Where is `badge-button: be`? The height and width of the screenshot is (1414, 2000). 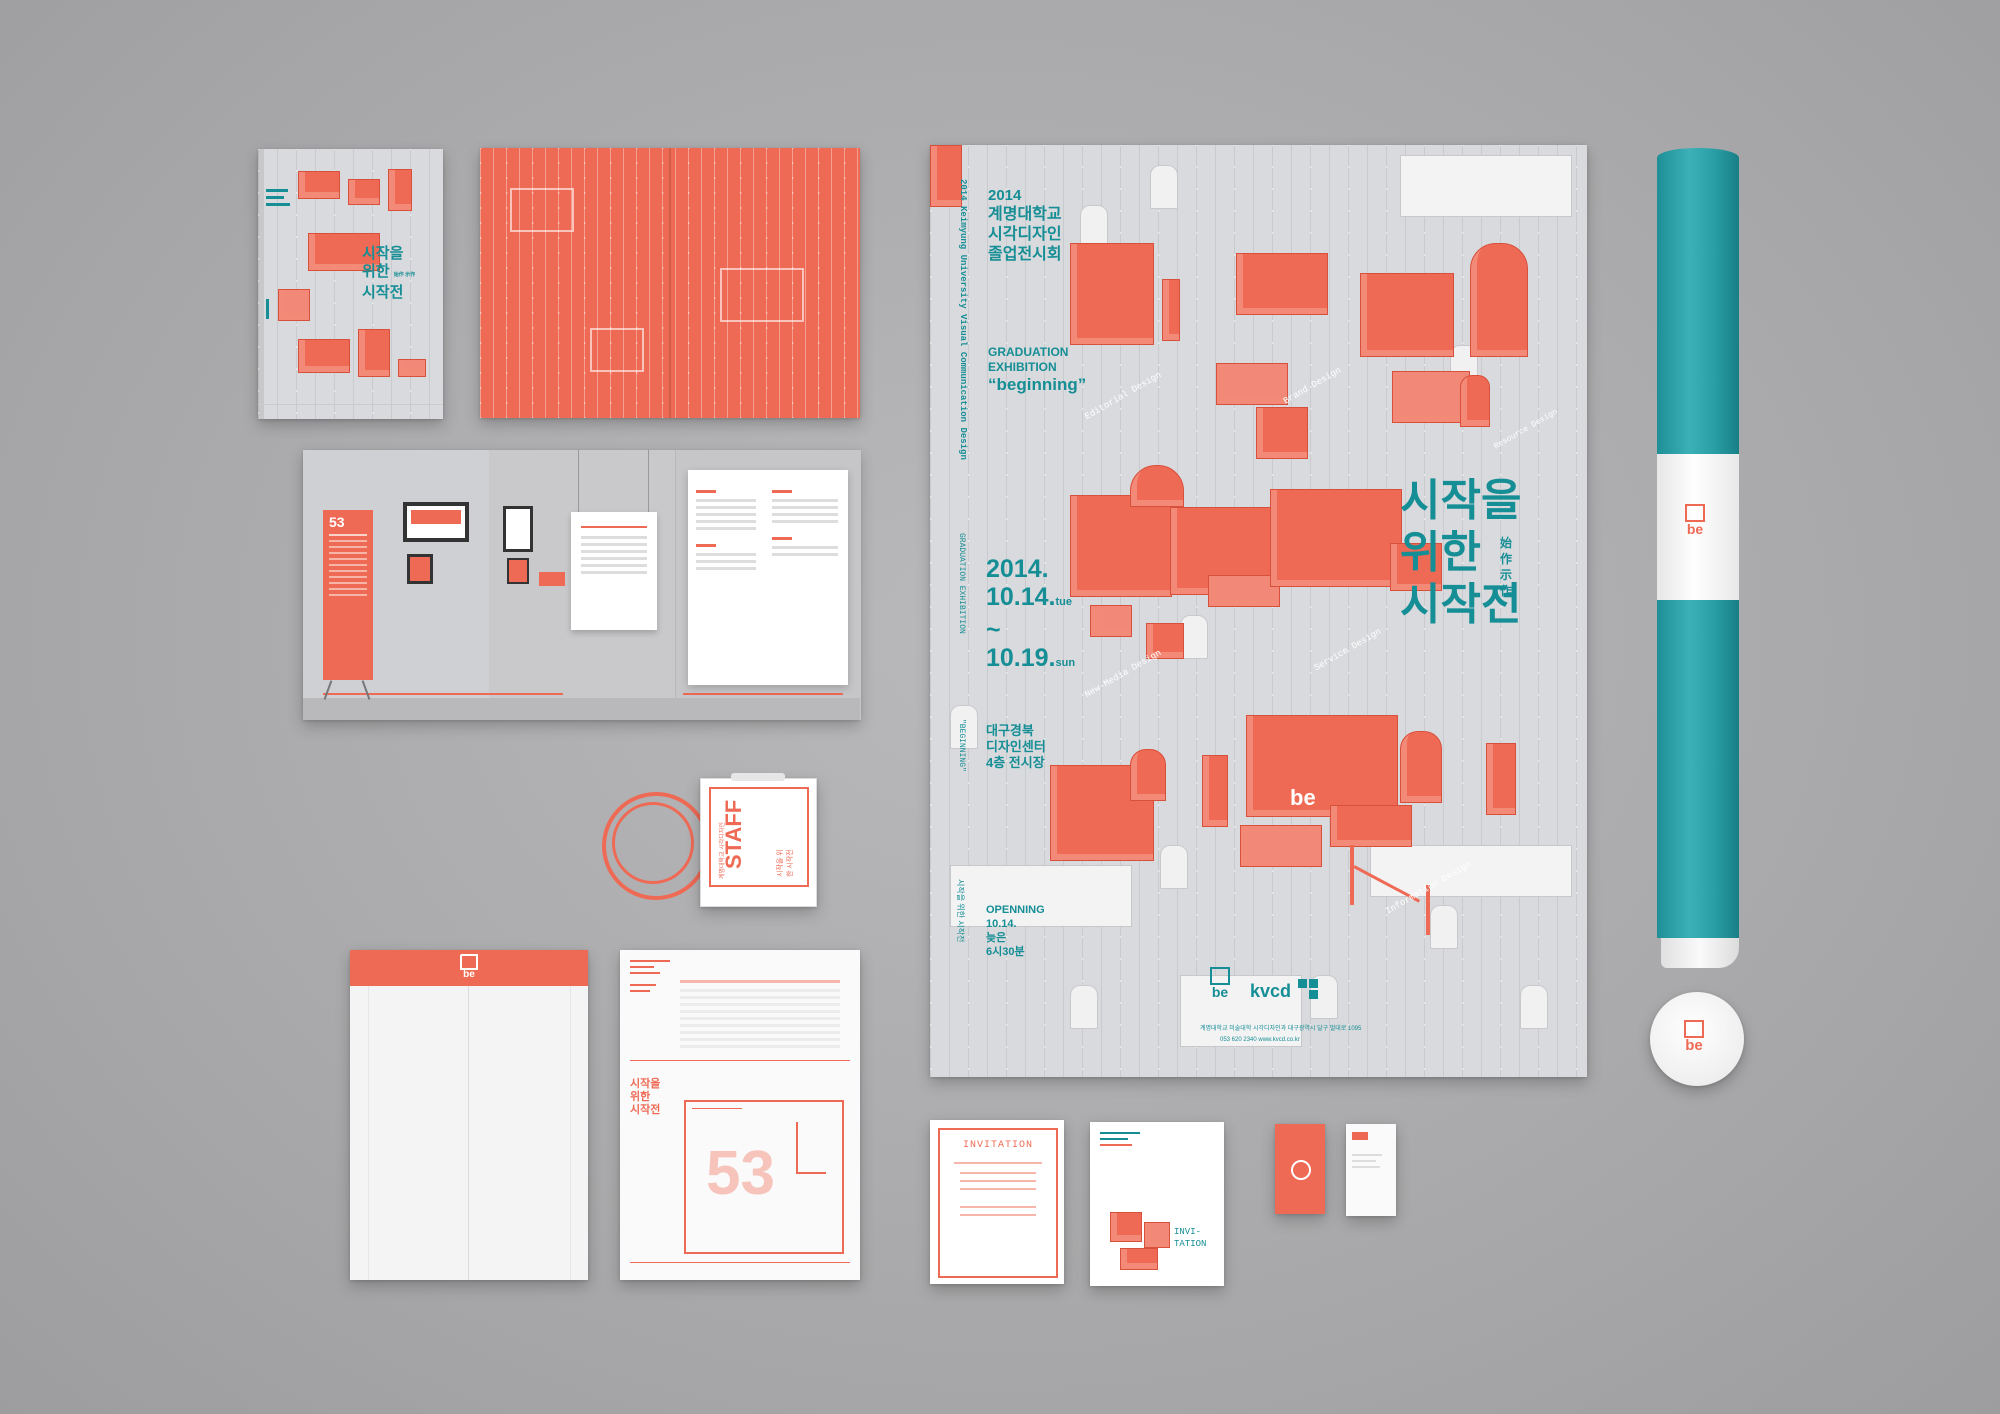 badge-button: be is located at coordinates (1697, 1039).